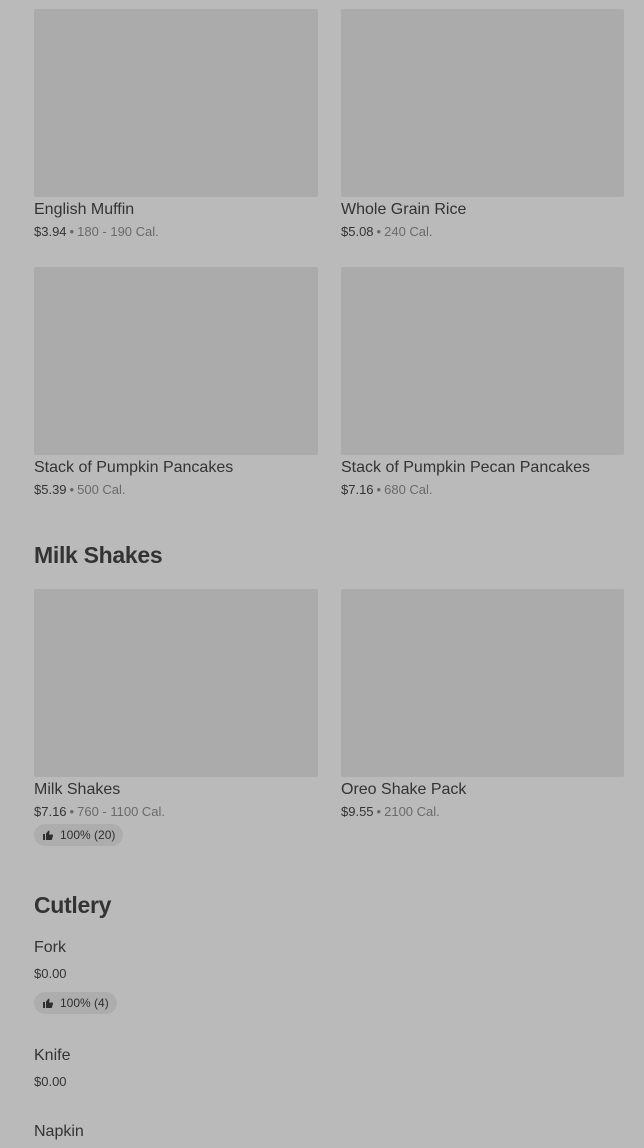 Image resolution: width=644 pixels, height=1148 pixels. What do you see at coordinates (482, 231) in the screenshot?
I see `item-meta: $5.08 • 240 Cal.` at bounding box center [482, 231].